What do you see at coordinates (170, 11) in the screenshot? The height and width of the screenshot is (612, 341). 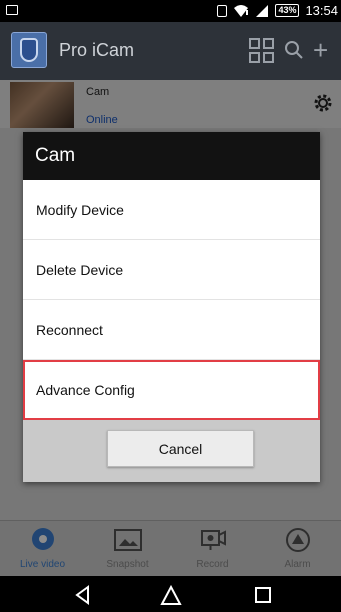 I see `status-bar: 43% 13:54` at bounding box center [170, 11].